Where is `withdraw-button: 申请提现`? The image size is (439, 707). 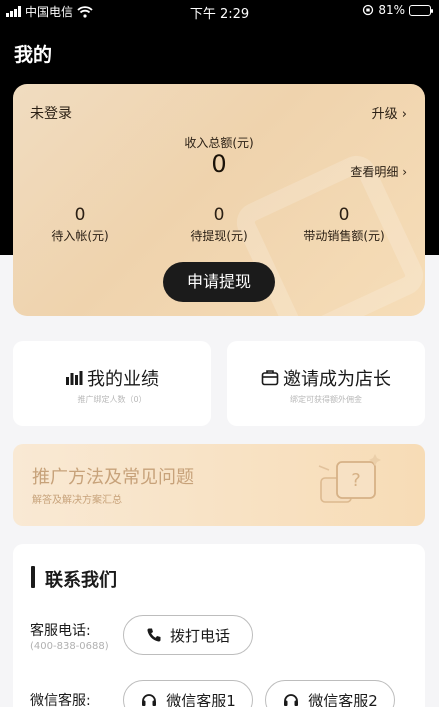
withdraw-button: 申请提现 is located at coordinates (219, 282).